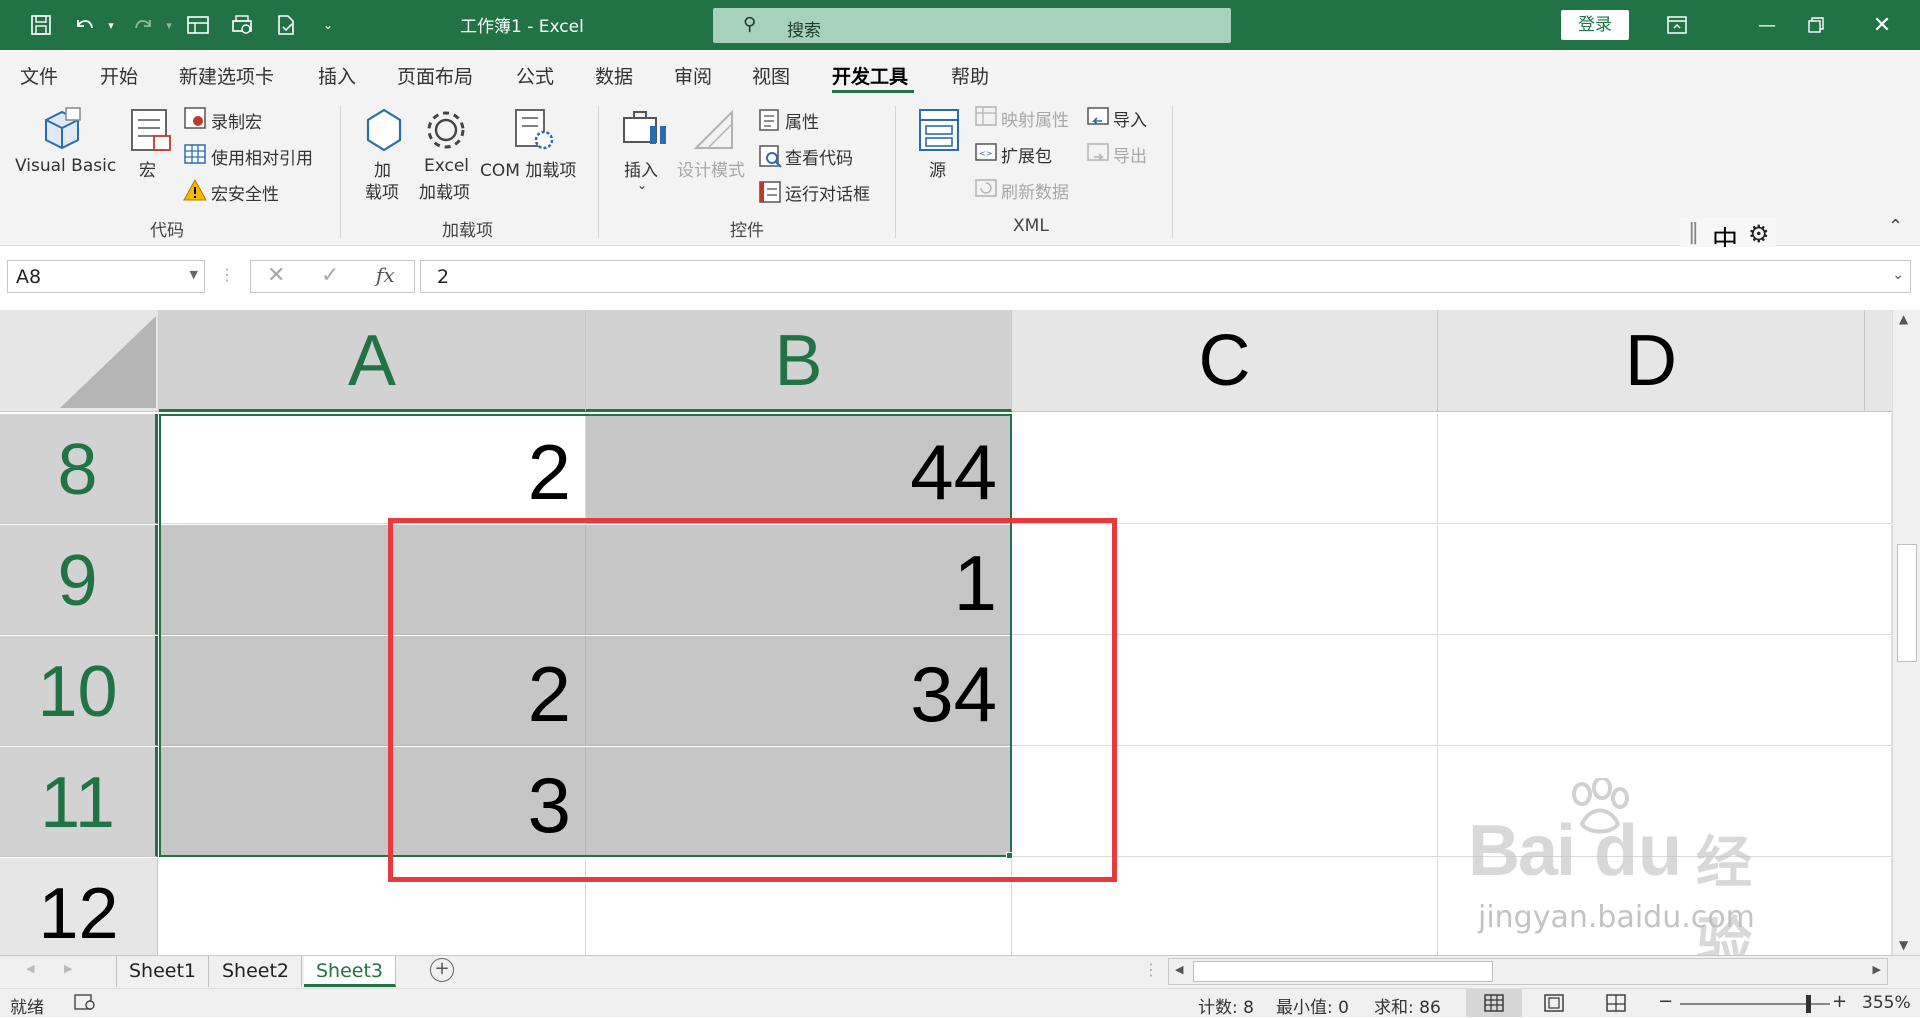  I want to click on addins-label-2: 载项, so click(382, 190).